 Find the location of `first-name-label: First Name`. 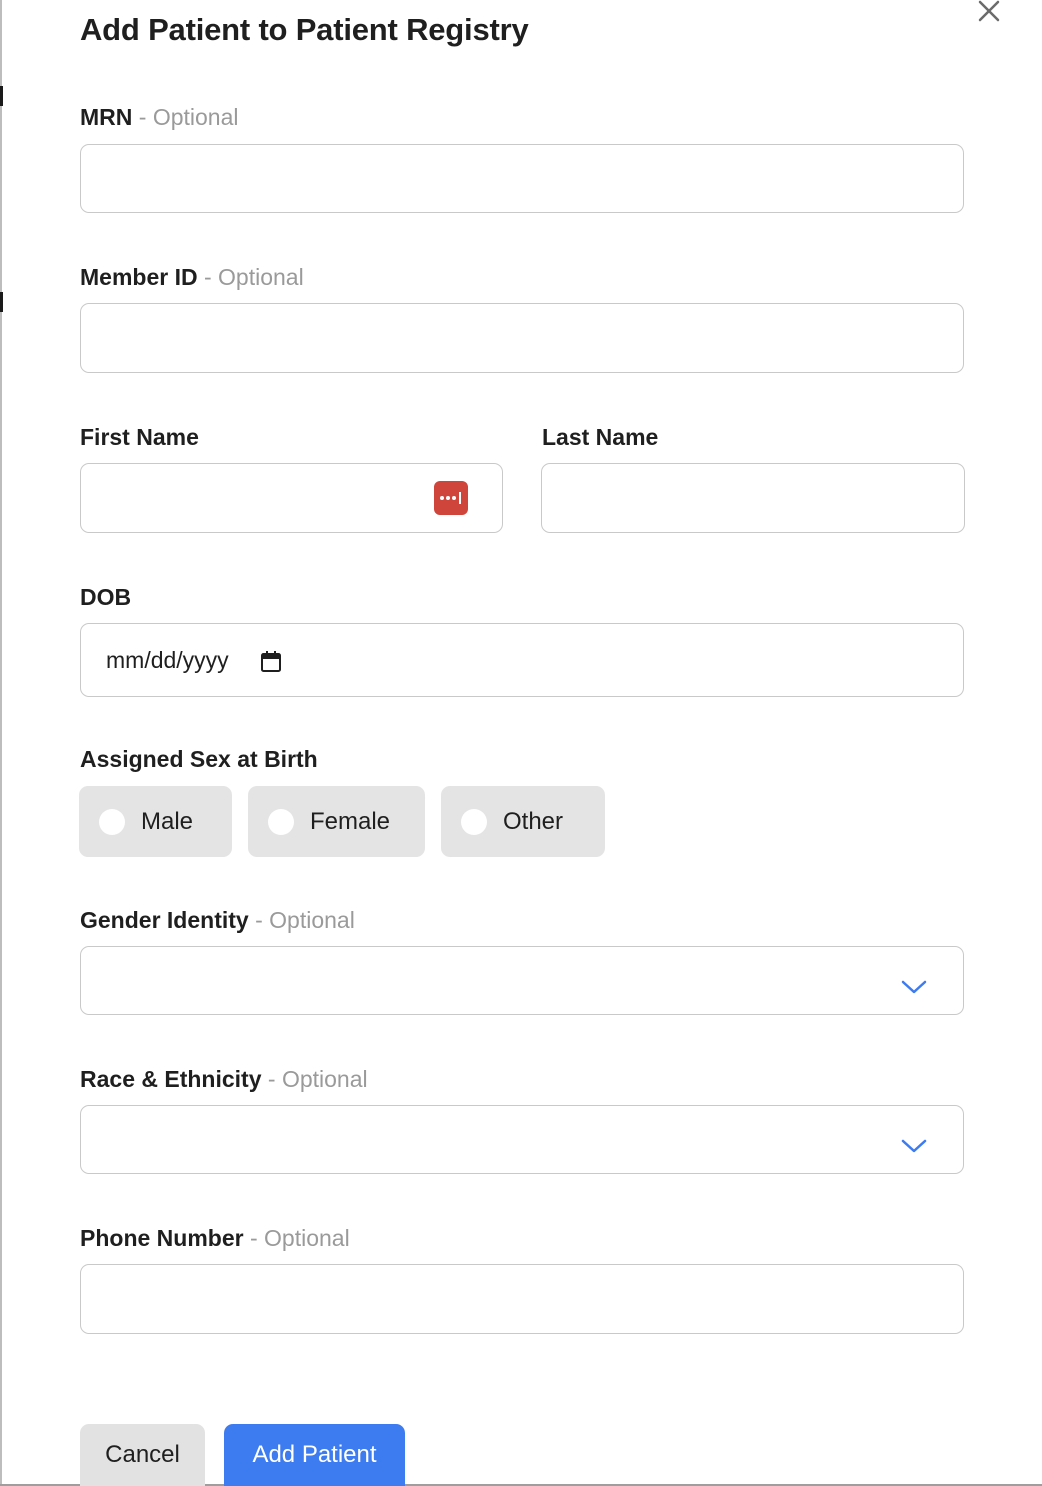

first-name-label: First Name is located at coordinates (139, 437).